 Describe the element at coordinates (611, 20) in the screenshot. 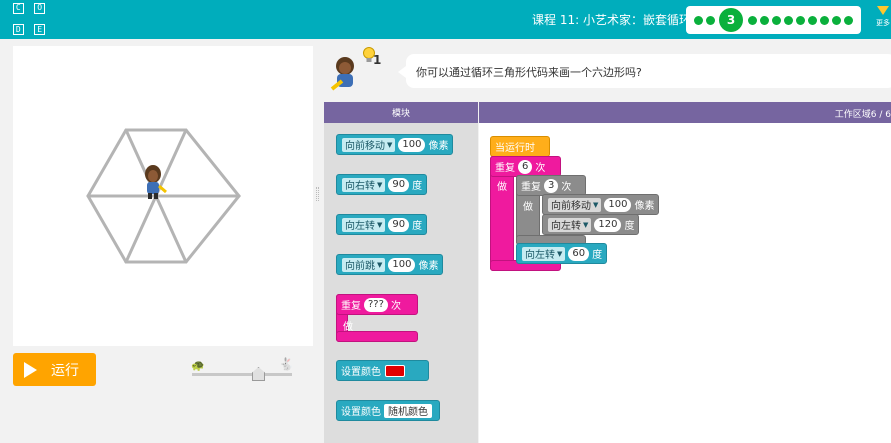

I see `lesson-title: 课程 11: 小艺术家：嵌套循环` at that location.